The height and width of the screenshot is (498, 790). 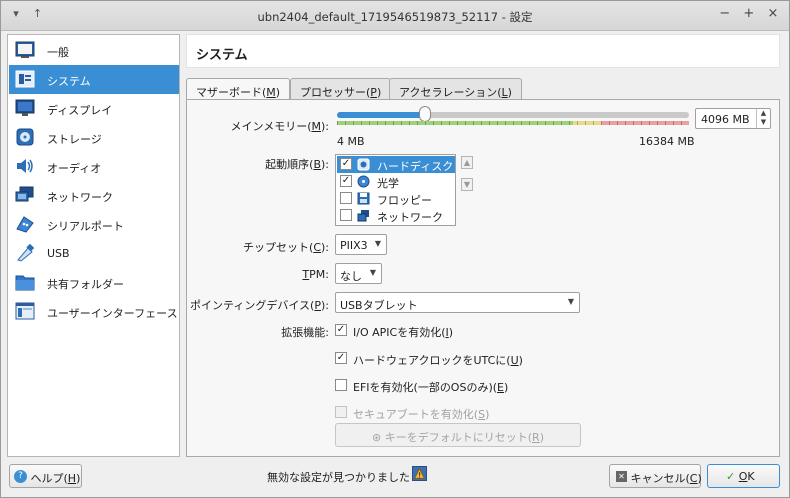 I want to click on tpm-select: なし ▼, so click(x=358, y=273).